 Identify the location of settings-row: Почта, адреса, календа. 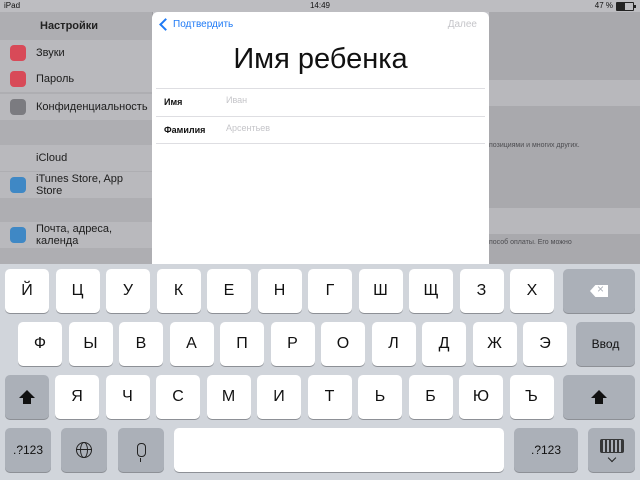
(76, 235).